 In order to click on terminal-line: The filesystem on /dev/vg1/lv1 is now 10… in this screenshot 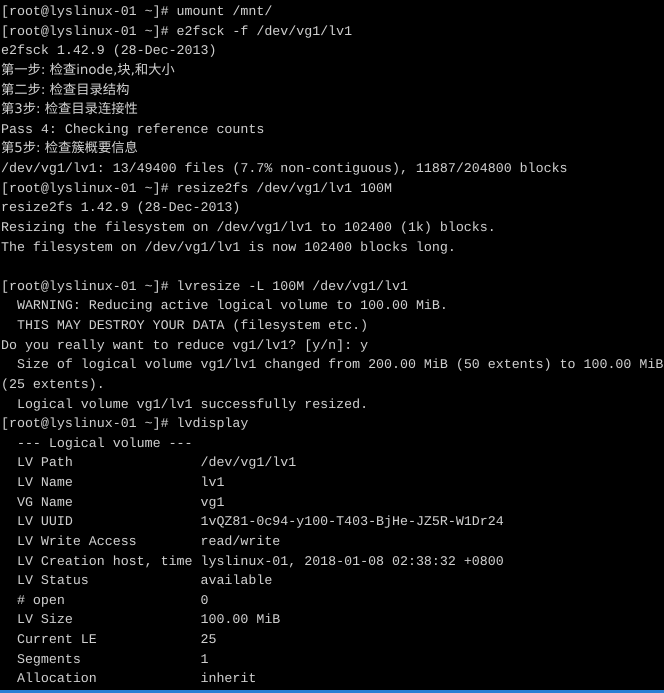, I will do `click(228, 247)`.